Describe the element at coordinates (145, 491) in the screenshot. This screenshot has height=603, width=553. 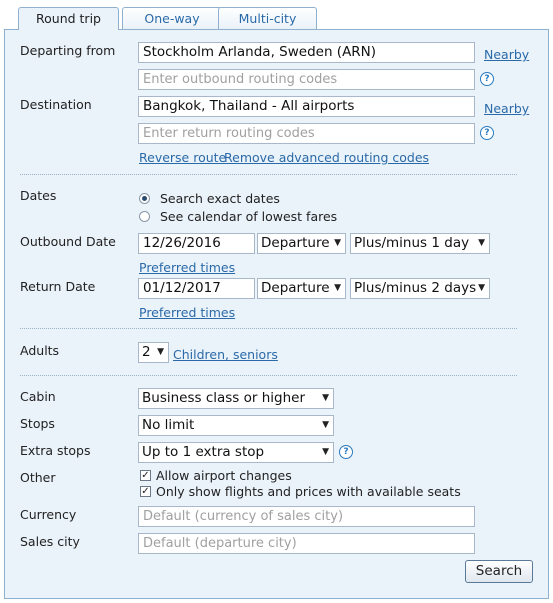
I see `available-seats-checkbox: ✓` at that location.